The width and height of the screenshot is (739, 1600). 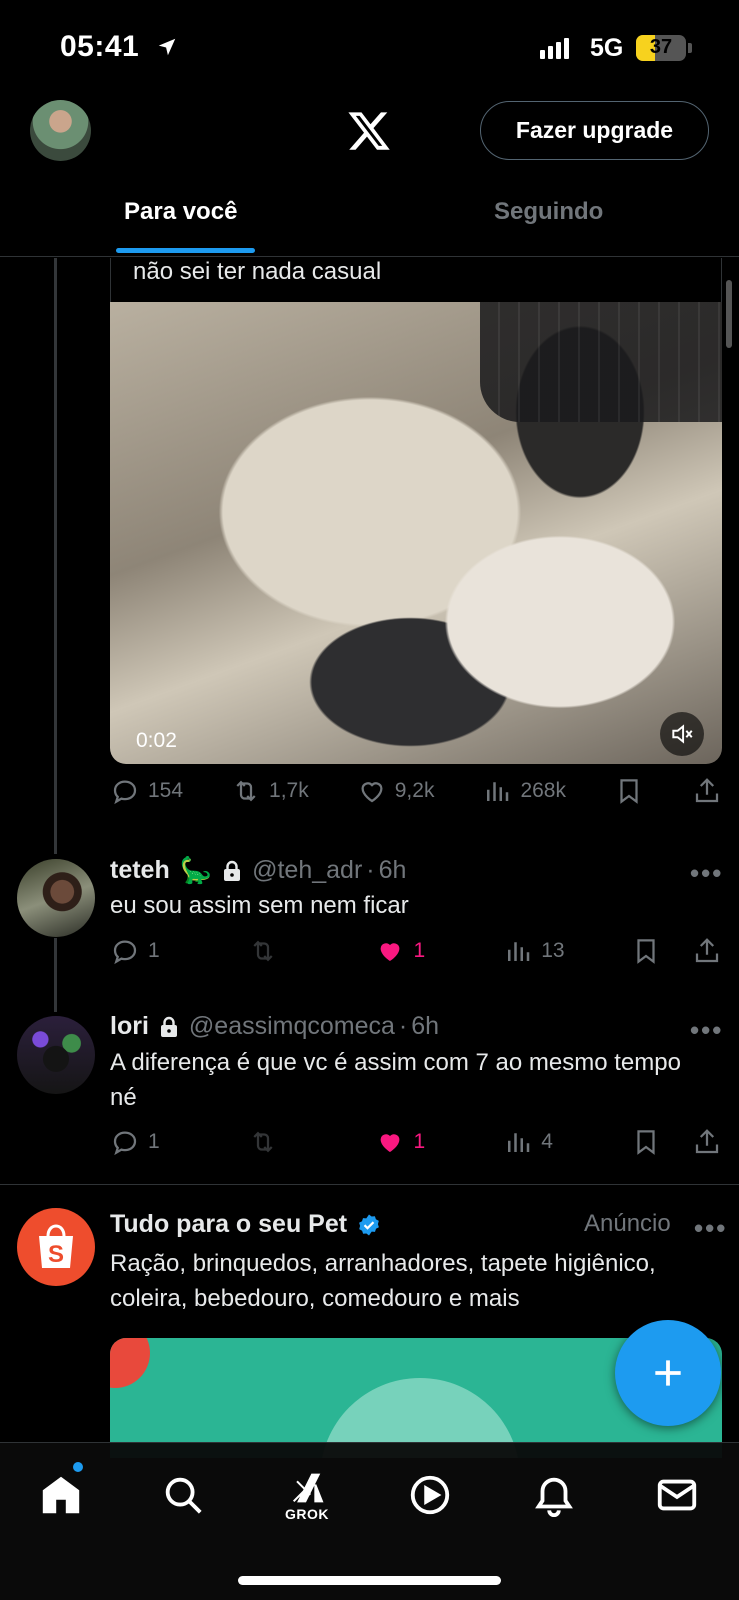 I want to click on views-button: 268k, so click(x=524, y=791).